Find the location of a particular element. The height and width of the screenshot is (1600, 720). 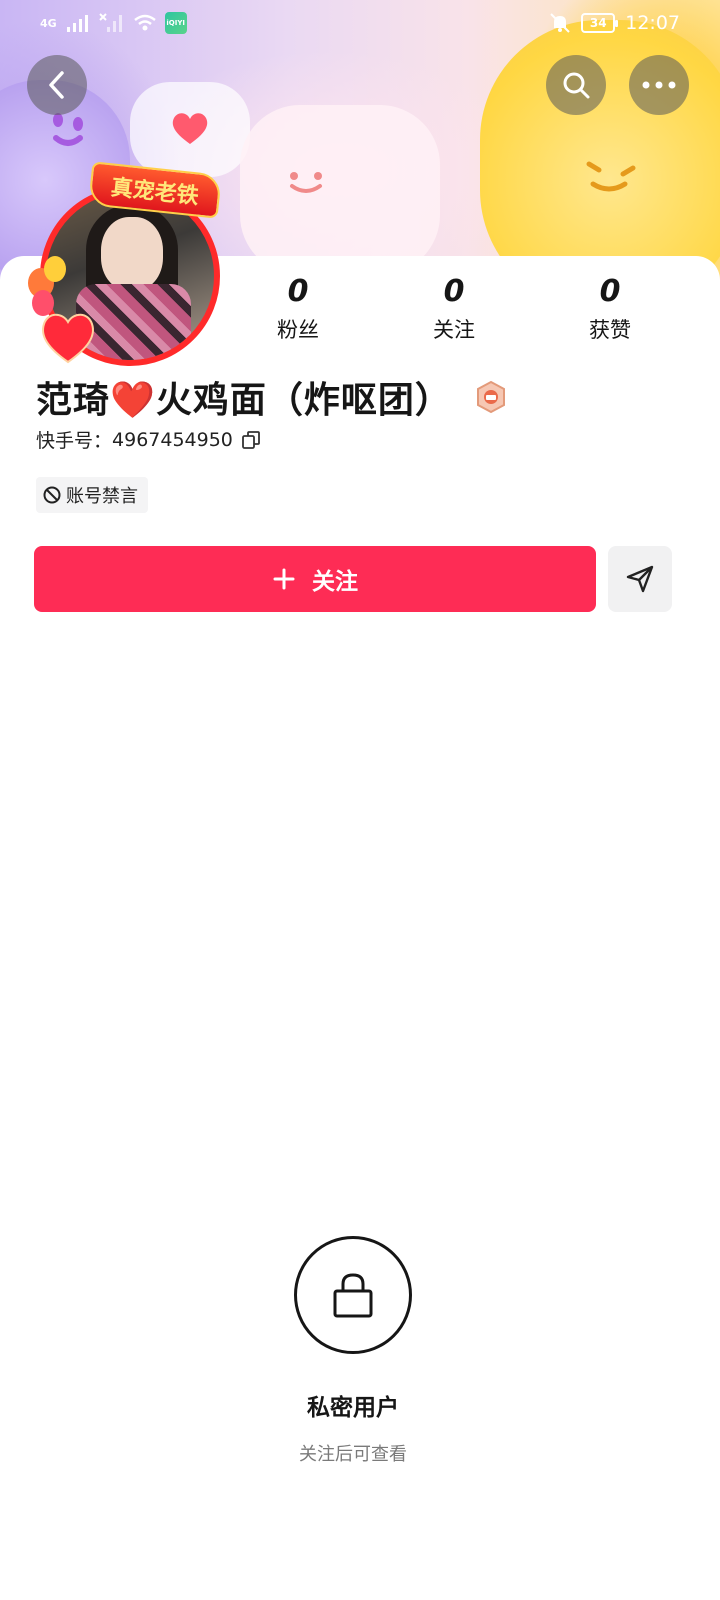

battery-indicator: 34 is located at coordinates (600, 23).